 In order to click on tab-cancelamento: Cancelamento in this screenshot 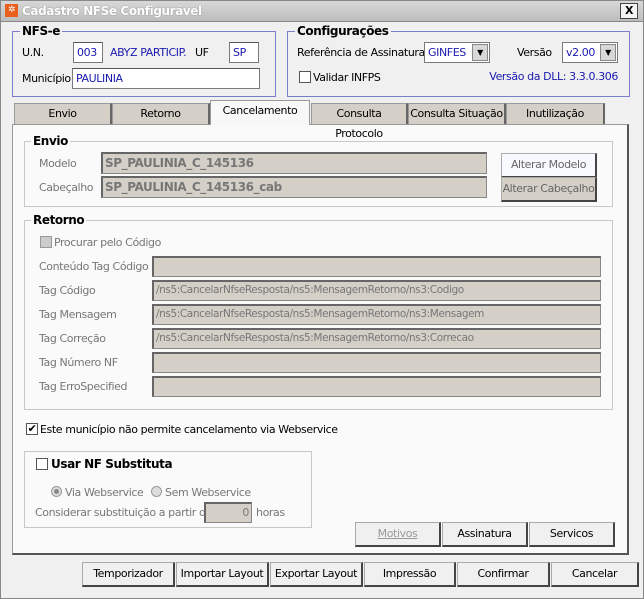, I will do `click(260, 112)`.